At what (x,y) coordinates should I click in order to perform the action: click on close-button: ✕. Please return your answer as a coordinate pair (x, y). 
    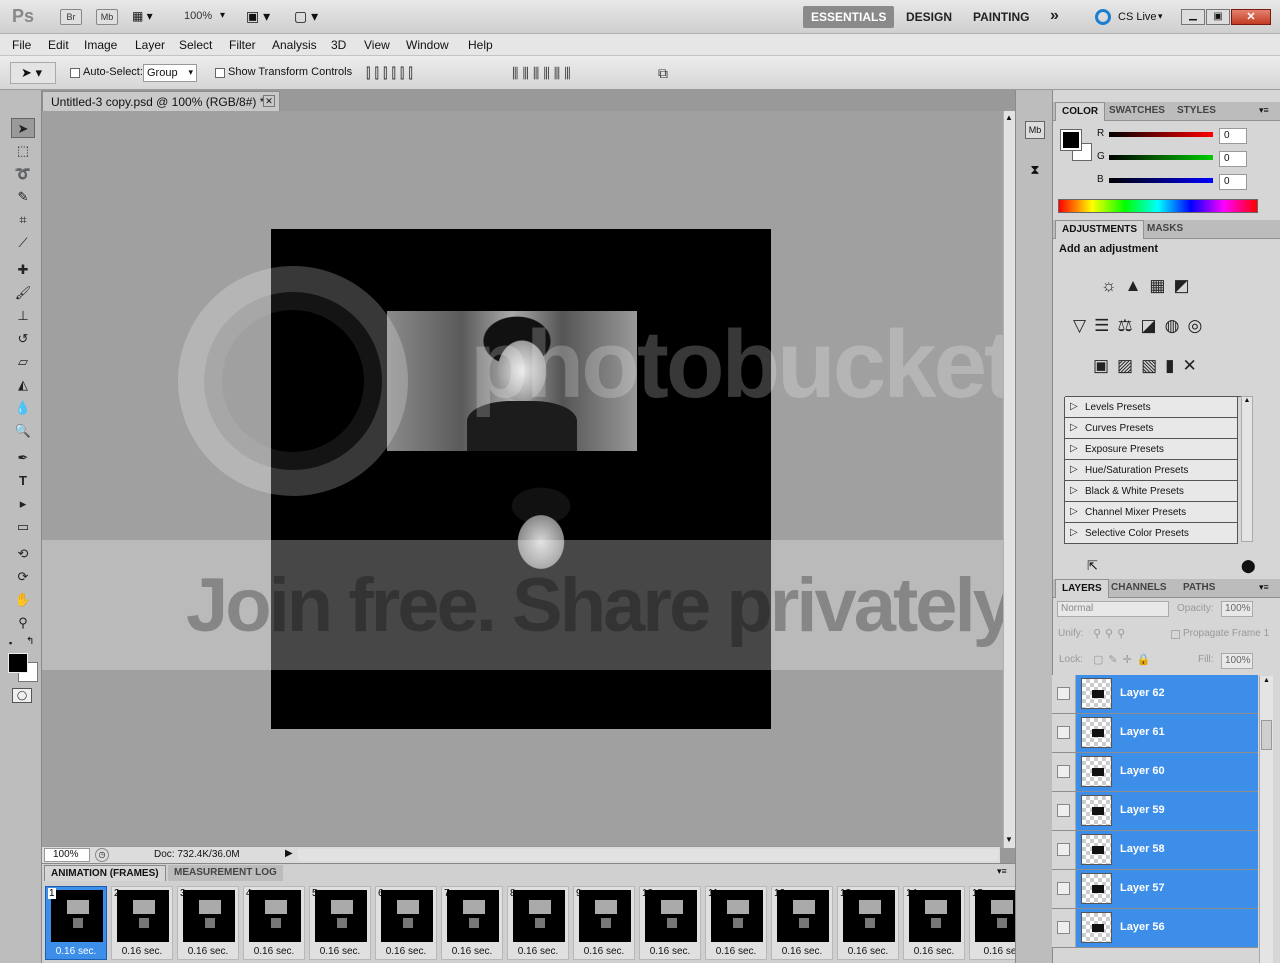
    Looking at the image, I should click on (1251, 17).